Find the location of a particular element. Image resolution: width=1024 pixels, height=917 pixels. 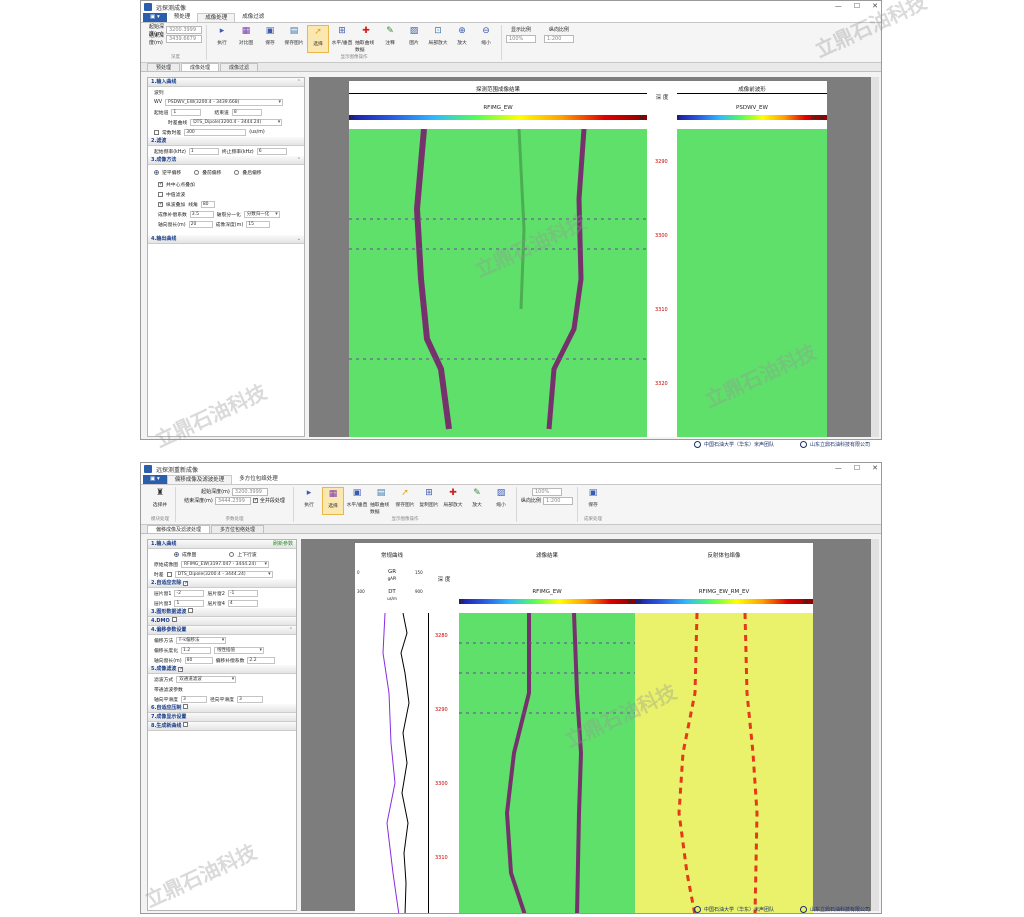

section-adaptive-suppress: 6.自适应压制 is located at coordinates (222, 708).